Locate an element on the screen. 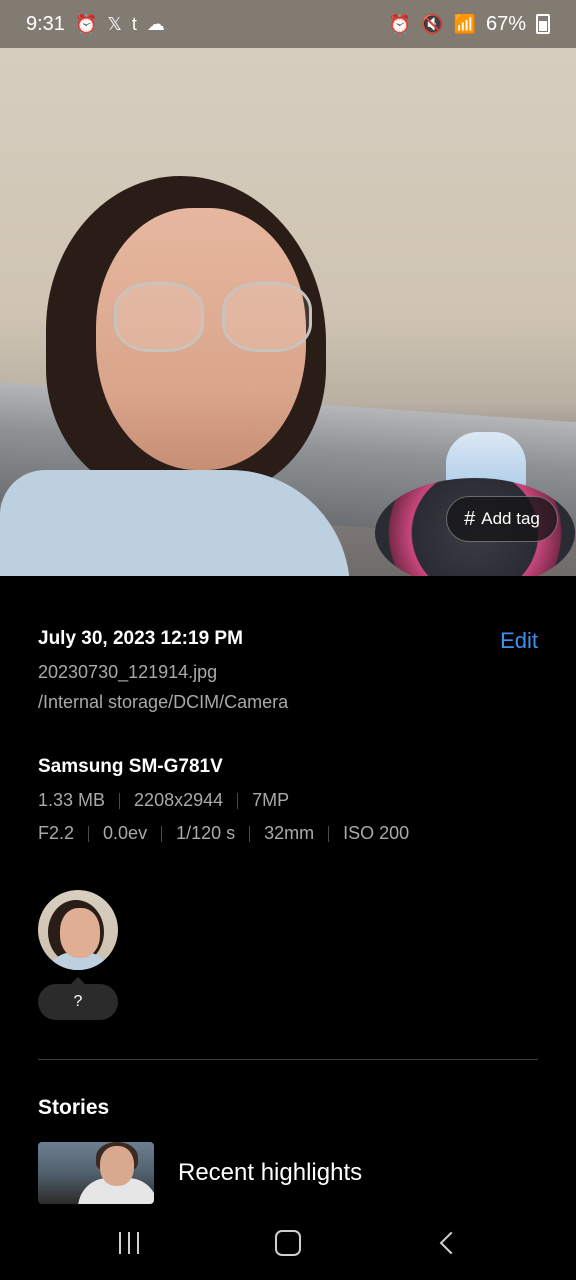 Image resolution: width=576 pixels, height=1280 pixels. home-button is located at coordinates (288, 1243).